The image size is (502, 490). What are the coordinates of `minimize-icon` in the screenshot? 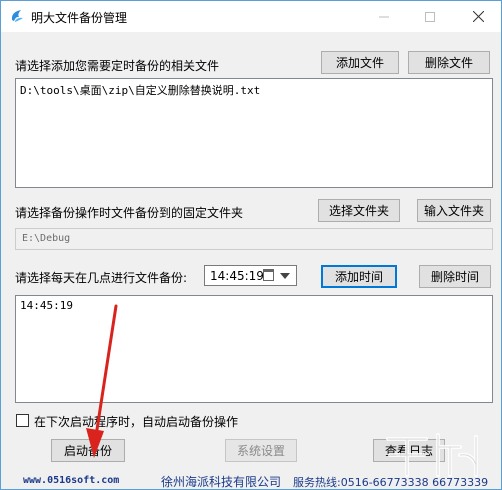 It's located at (384, 16).